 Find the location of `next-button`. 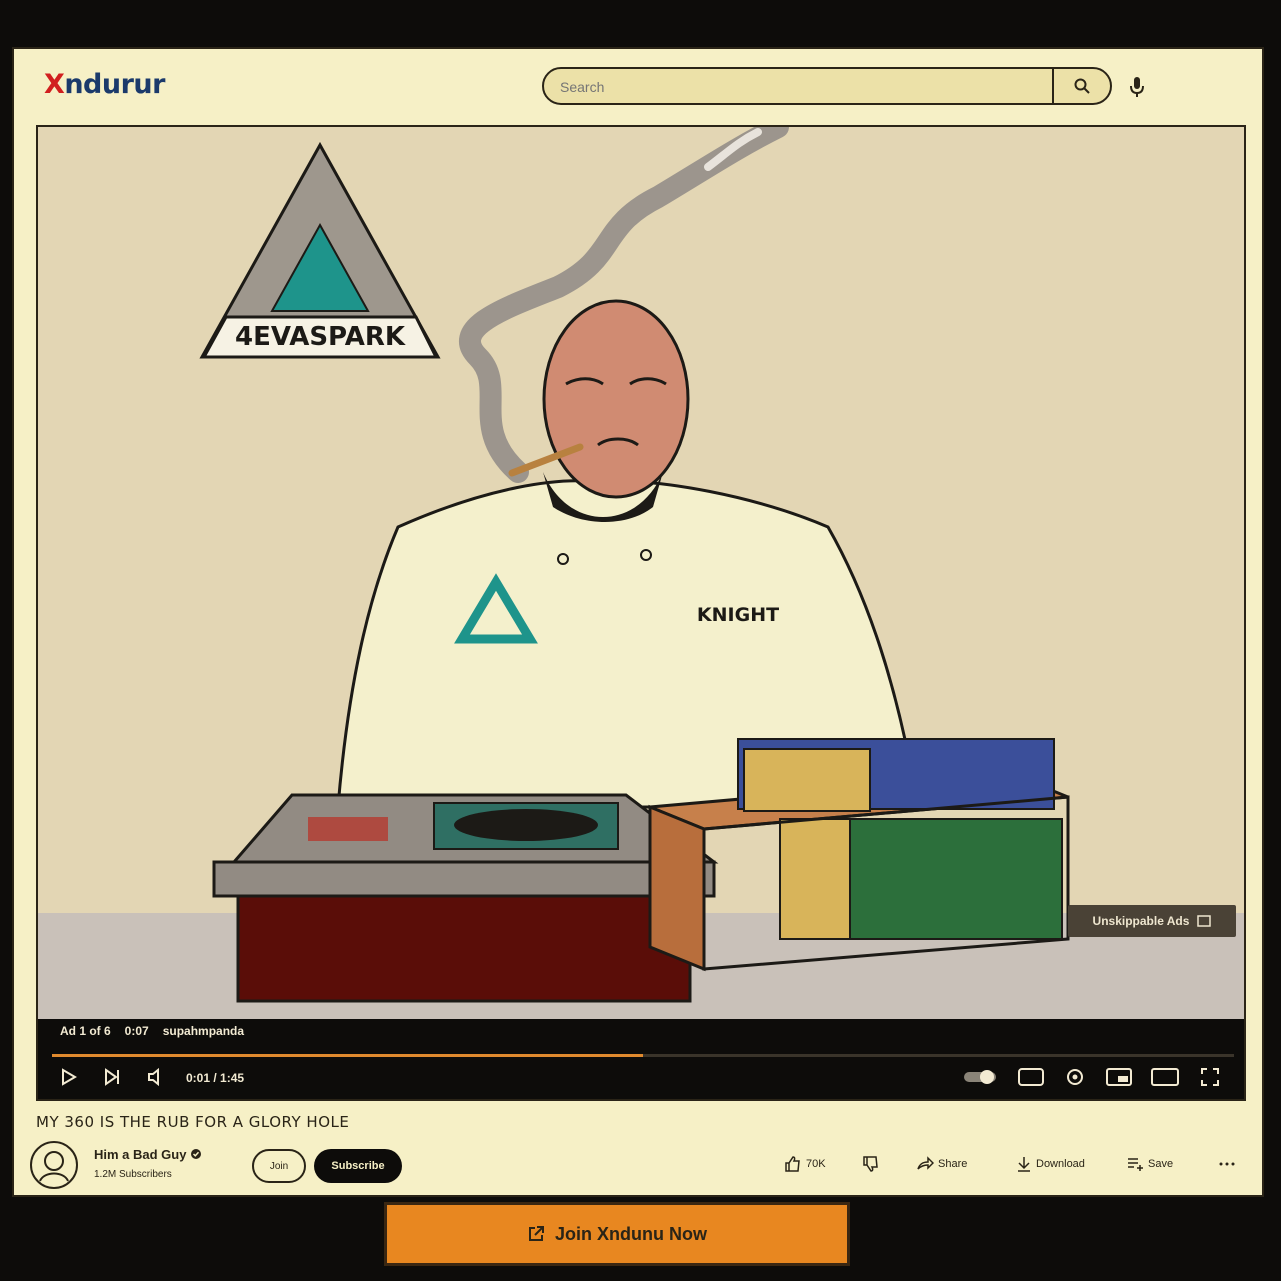

next-button is located at coordinates (112, 1077).